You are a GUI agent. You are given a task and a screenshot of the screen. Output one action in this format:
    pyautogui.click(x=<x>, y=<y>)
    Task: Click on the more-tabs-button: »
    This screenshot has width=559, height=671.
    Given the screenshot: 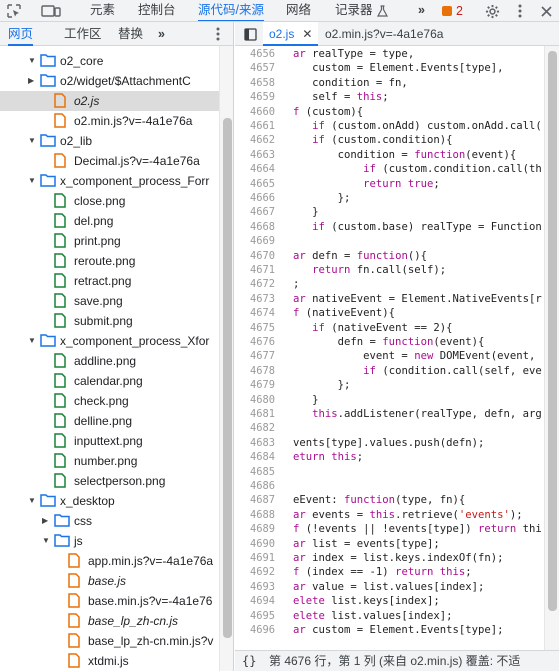 What is the action you would take?
    pyautogui.click(x=421, y=10)
    